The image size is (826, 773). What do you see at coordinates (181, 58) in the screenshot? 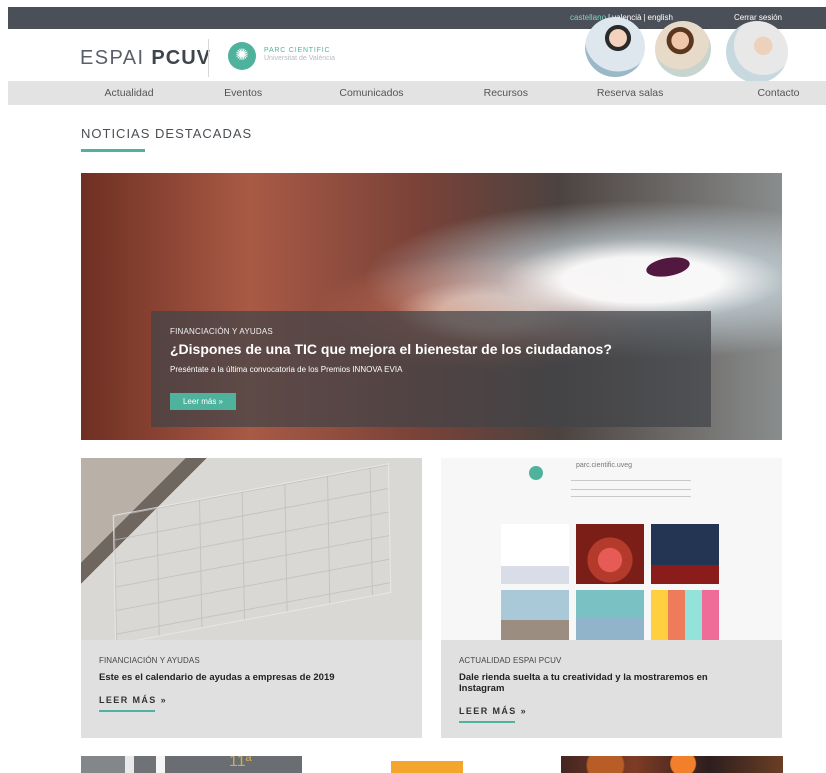
I see `brand-right: PCUV` at bounding box center [181, 58].